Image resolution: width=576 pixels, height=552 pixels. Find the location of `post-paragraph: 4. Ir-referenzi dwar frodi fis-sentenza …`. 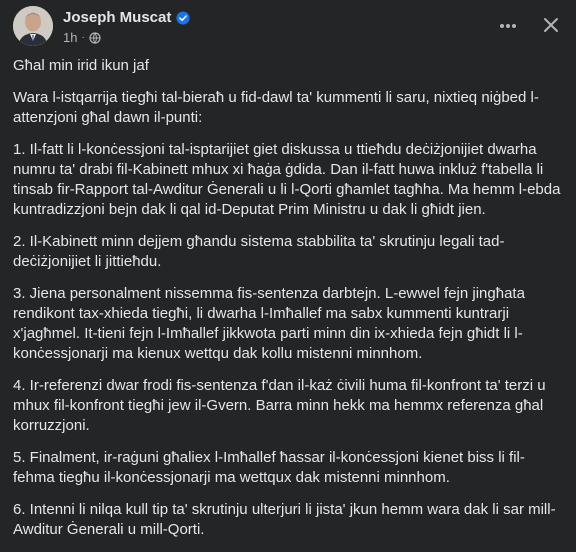

post-paragraph: 4. Ir-referenzi dwar frodi fis-sentenza … is located at coordinates (279, 405).